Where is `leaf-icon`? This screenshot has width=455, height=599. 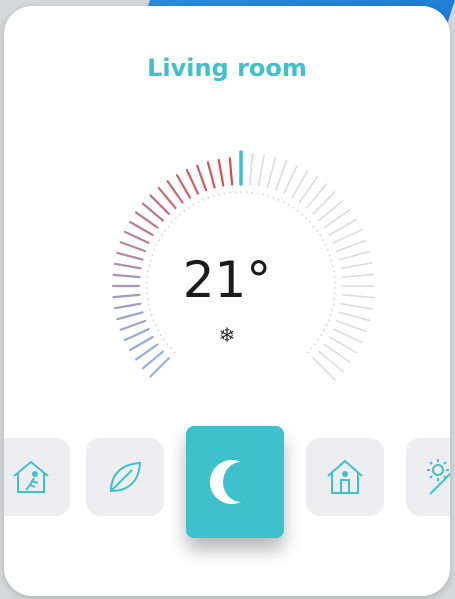
leaf-icon is located at coordinates (125, 477).